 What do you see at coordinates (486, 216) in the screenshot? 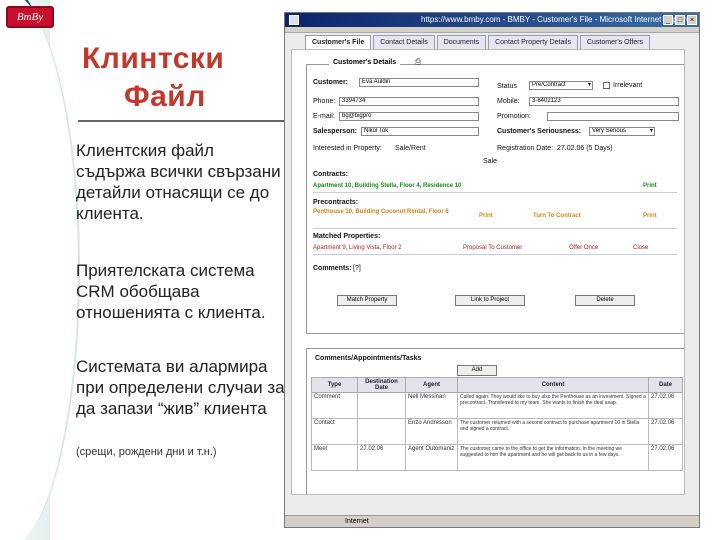
I see `precontract-print-link: Print` at bounding box center [486, 216].